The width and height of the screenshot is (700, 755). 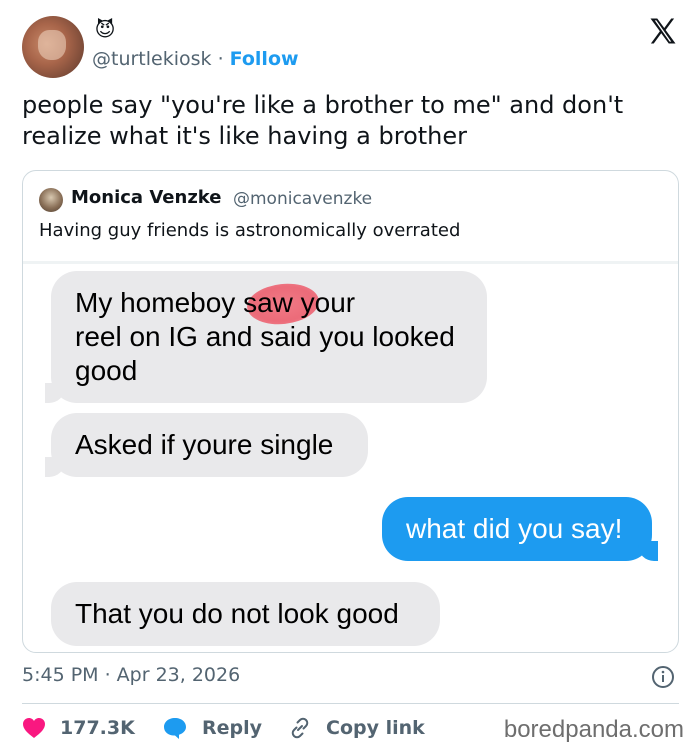 What do you see at coordinates (105, 29) in the screenshot?
I see `author-emoji: 😈` at bounding box center [105, 29].